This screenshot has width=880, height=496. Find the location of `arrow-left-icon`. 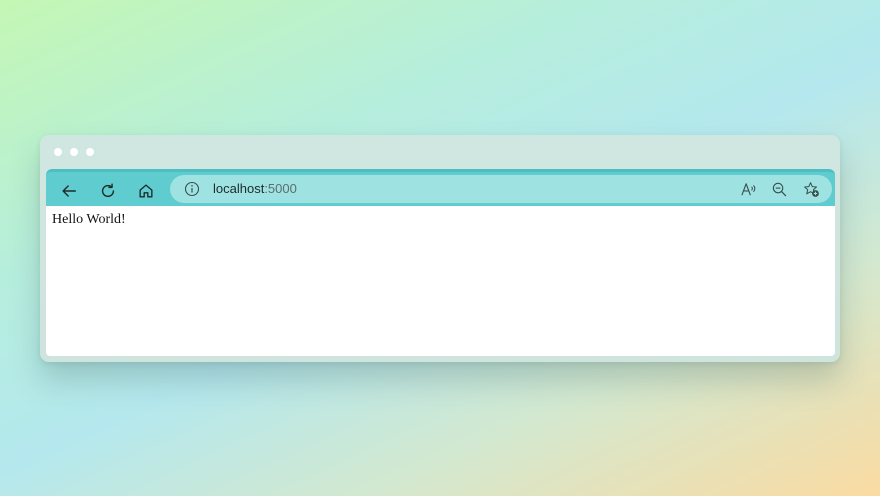

arrow-left-icon is located at coordinates (69, 191).